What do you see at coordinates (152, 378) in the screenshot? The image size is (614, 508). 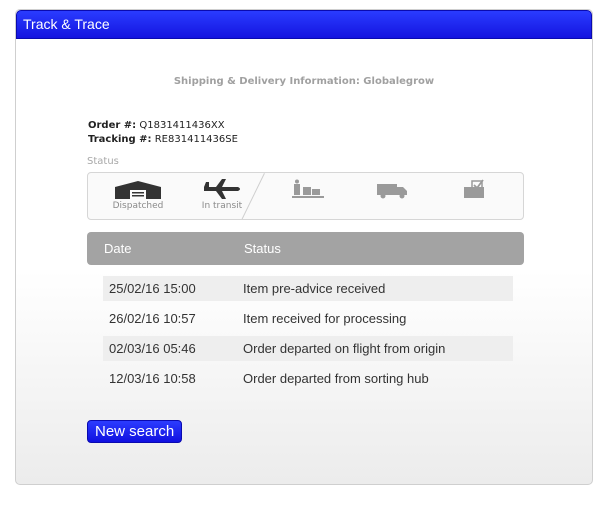 I see `event-date: 12/03/16 10:58` at bounding box center [152, 378].